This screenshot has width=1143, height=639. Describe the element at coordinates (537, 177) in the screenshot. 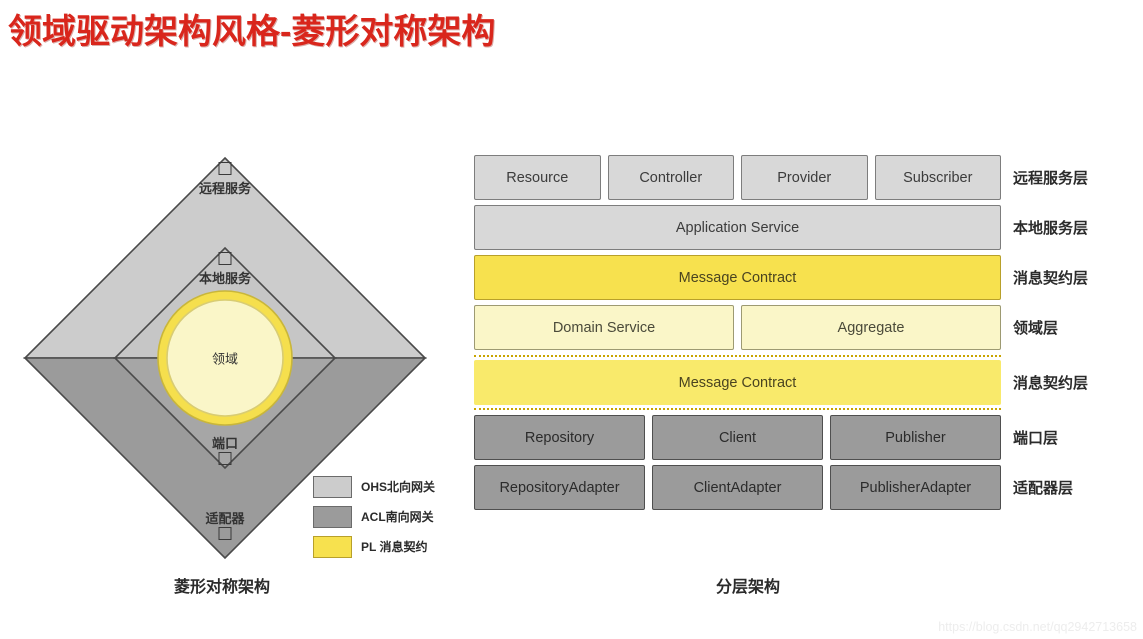

I see `layer-cell: Resource` at that location.